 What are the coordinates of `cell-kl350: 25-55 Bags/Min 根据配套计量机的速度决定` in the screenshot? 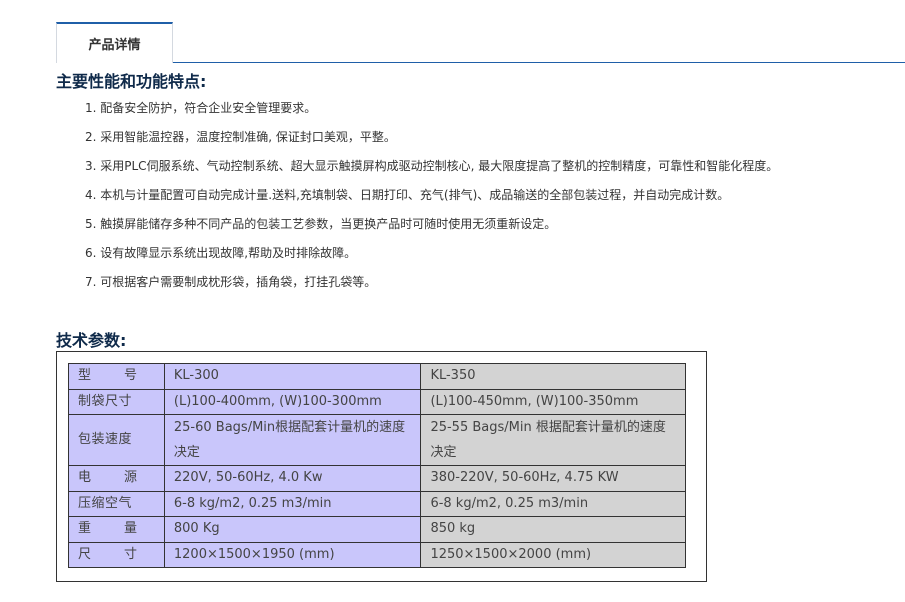 It's located at (553, 440).